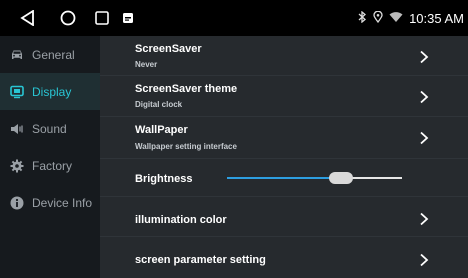  I want to click on back-icon, so click(28, 18).